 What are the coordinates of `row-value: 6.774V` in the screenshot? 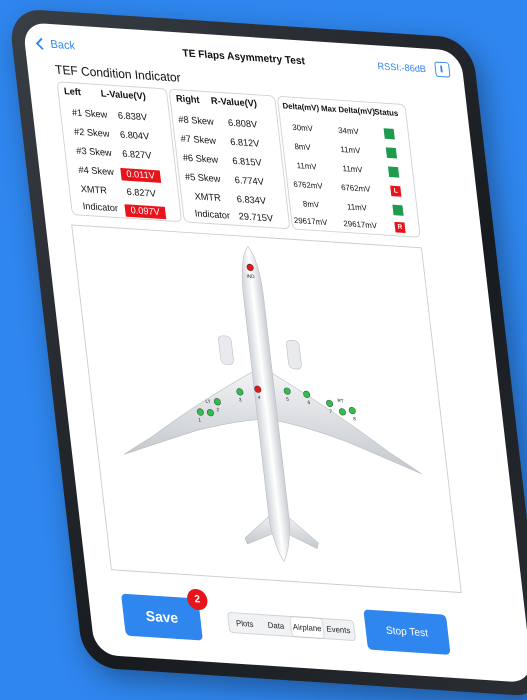 It's located at (249, 181).